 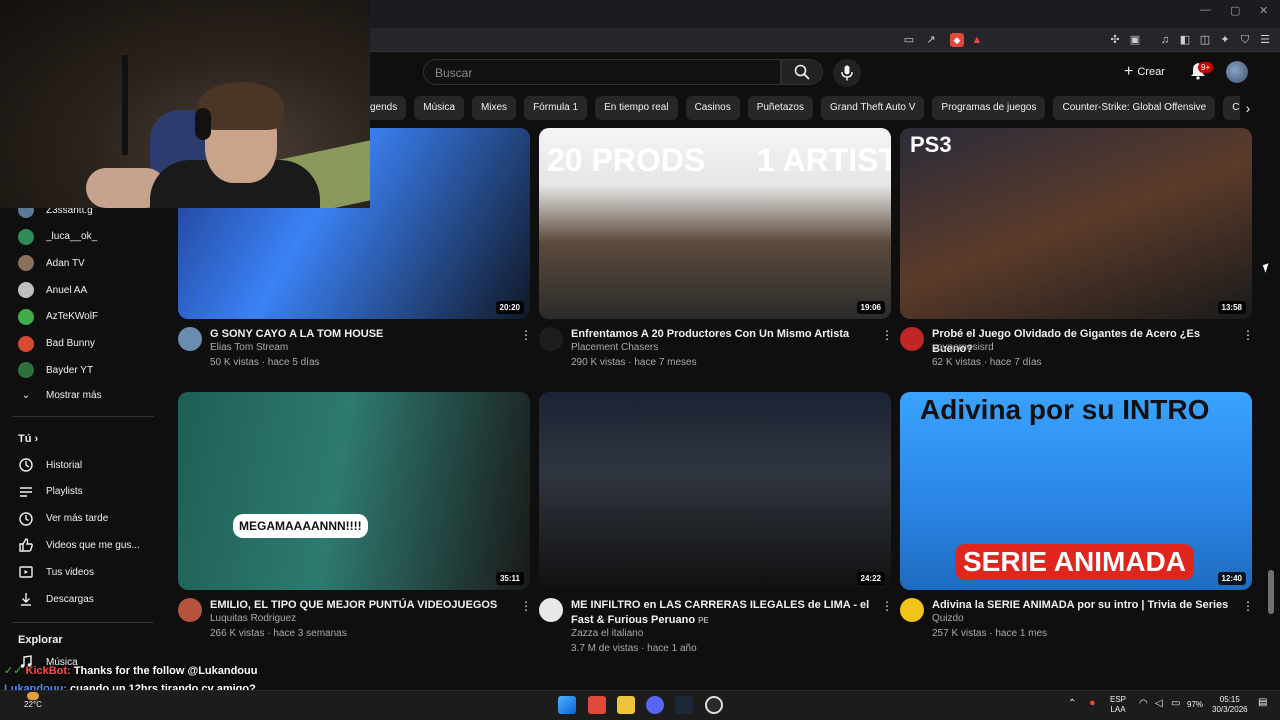 I want to click on sidebar-subscription-item: Bad Bunny, so click(x=56, y=344).